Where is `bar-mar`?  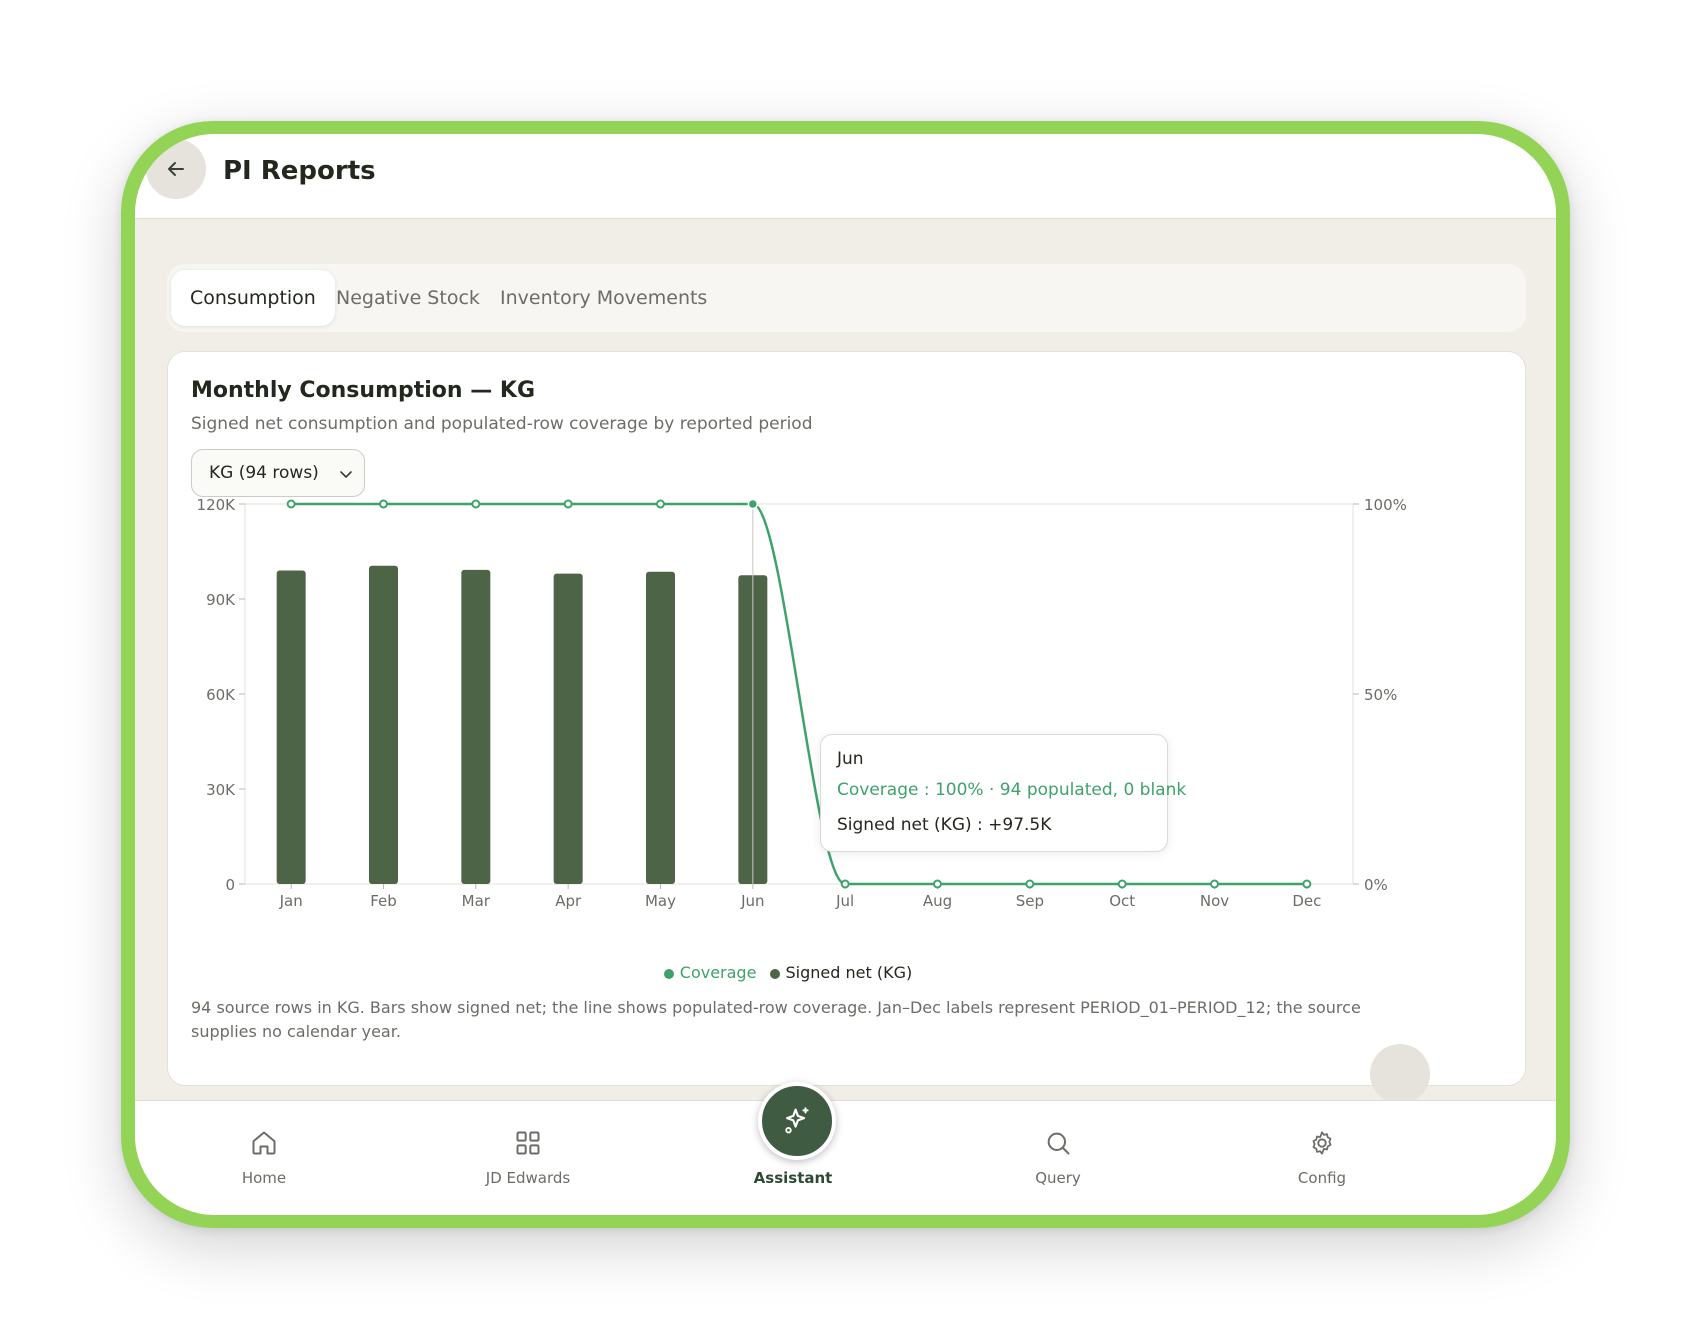
bar-mar is located at coordinates (476, 726).